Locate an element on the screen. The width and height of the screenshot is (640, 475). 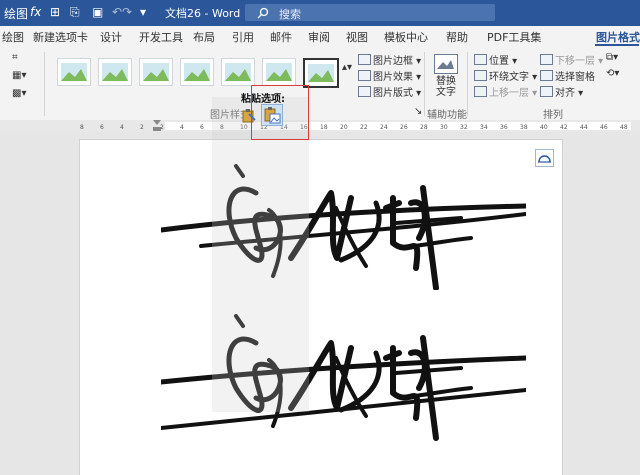
picture-border-button: 图片边框 ▾ is located at coordinates (389, 59).